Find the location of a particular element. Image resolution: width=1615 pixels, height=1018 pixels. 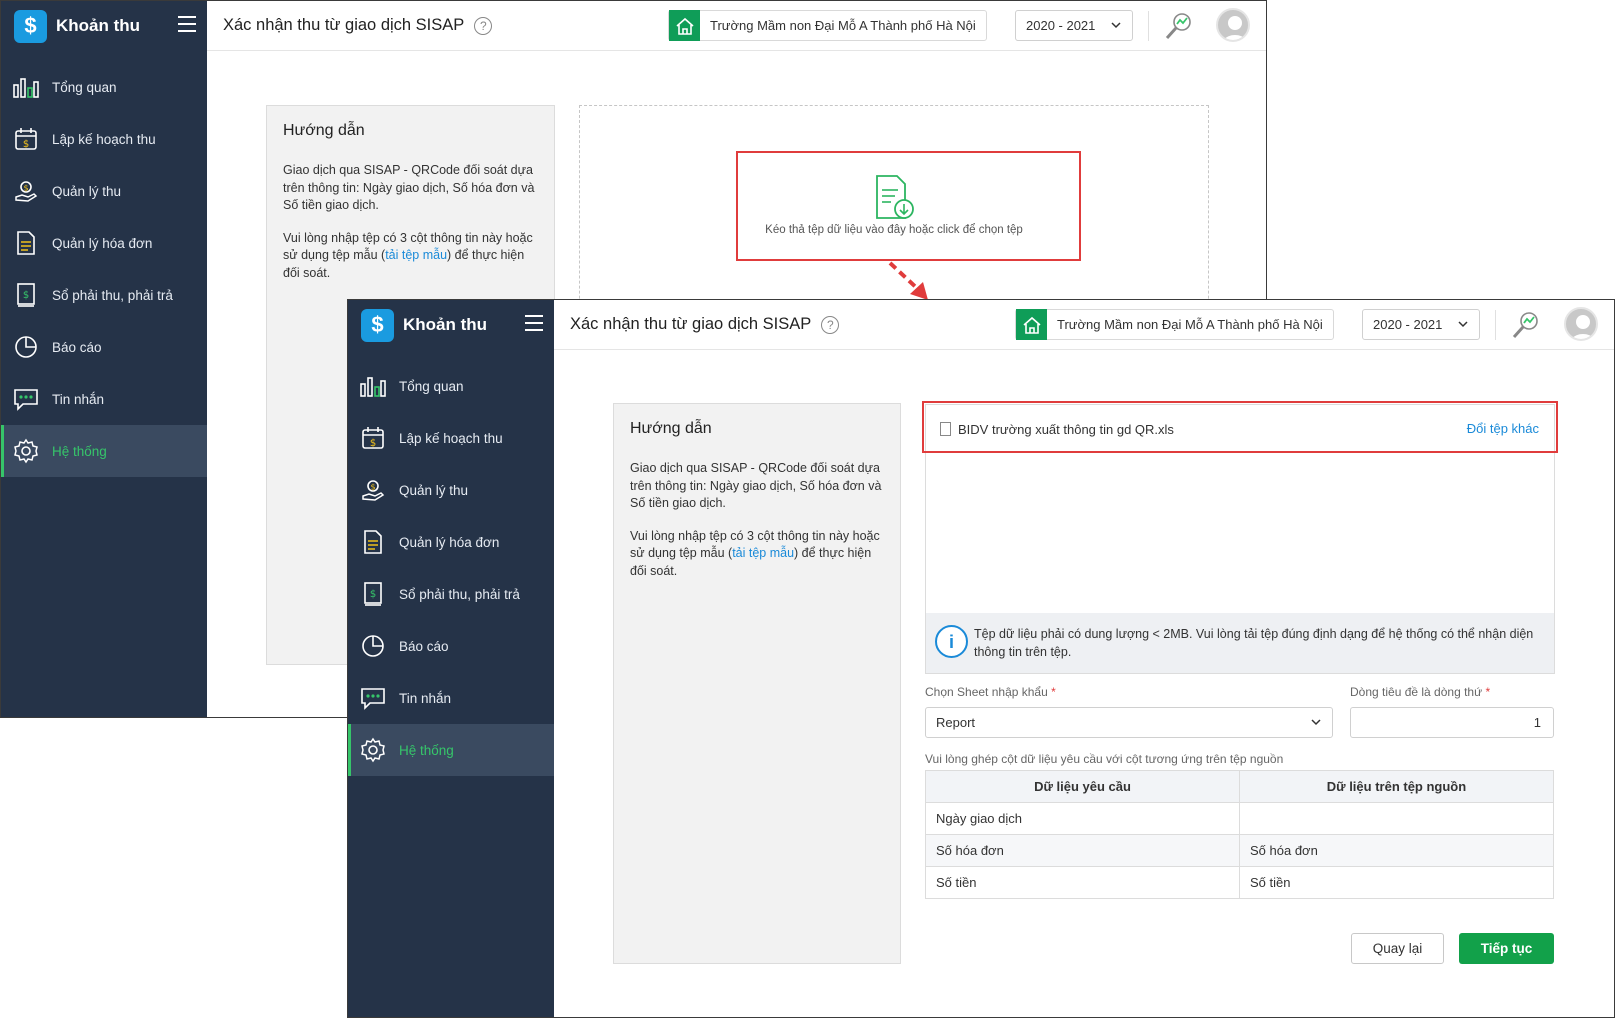

required-field-cell: Số tiền is located at coordinates (1082, 882).